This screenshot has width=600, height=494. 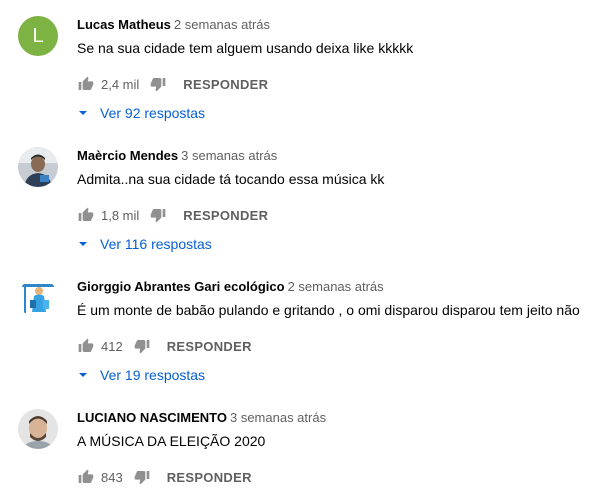 What do you see at coordinates (171, 441) in the screenshot?
I see `comment-text: A MÚSICA DA ELEIÇÃO 2020` at bounding box center [171, 441].